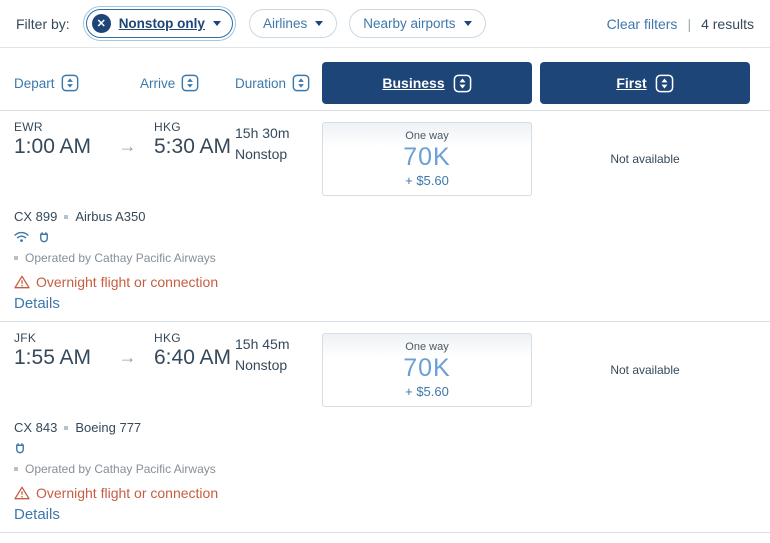 The width and height of the screenshot is (770, 543). I want to click on flight-duration: 15h 45m, so click(262, 344).